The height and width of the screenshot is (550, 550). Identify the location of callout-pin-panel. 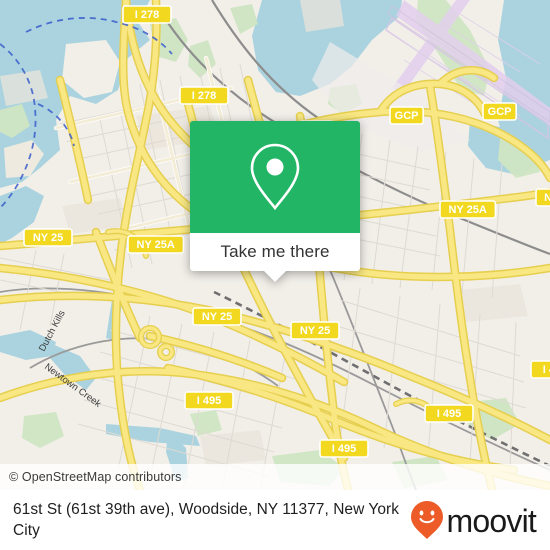
(275, 177).